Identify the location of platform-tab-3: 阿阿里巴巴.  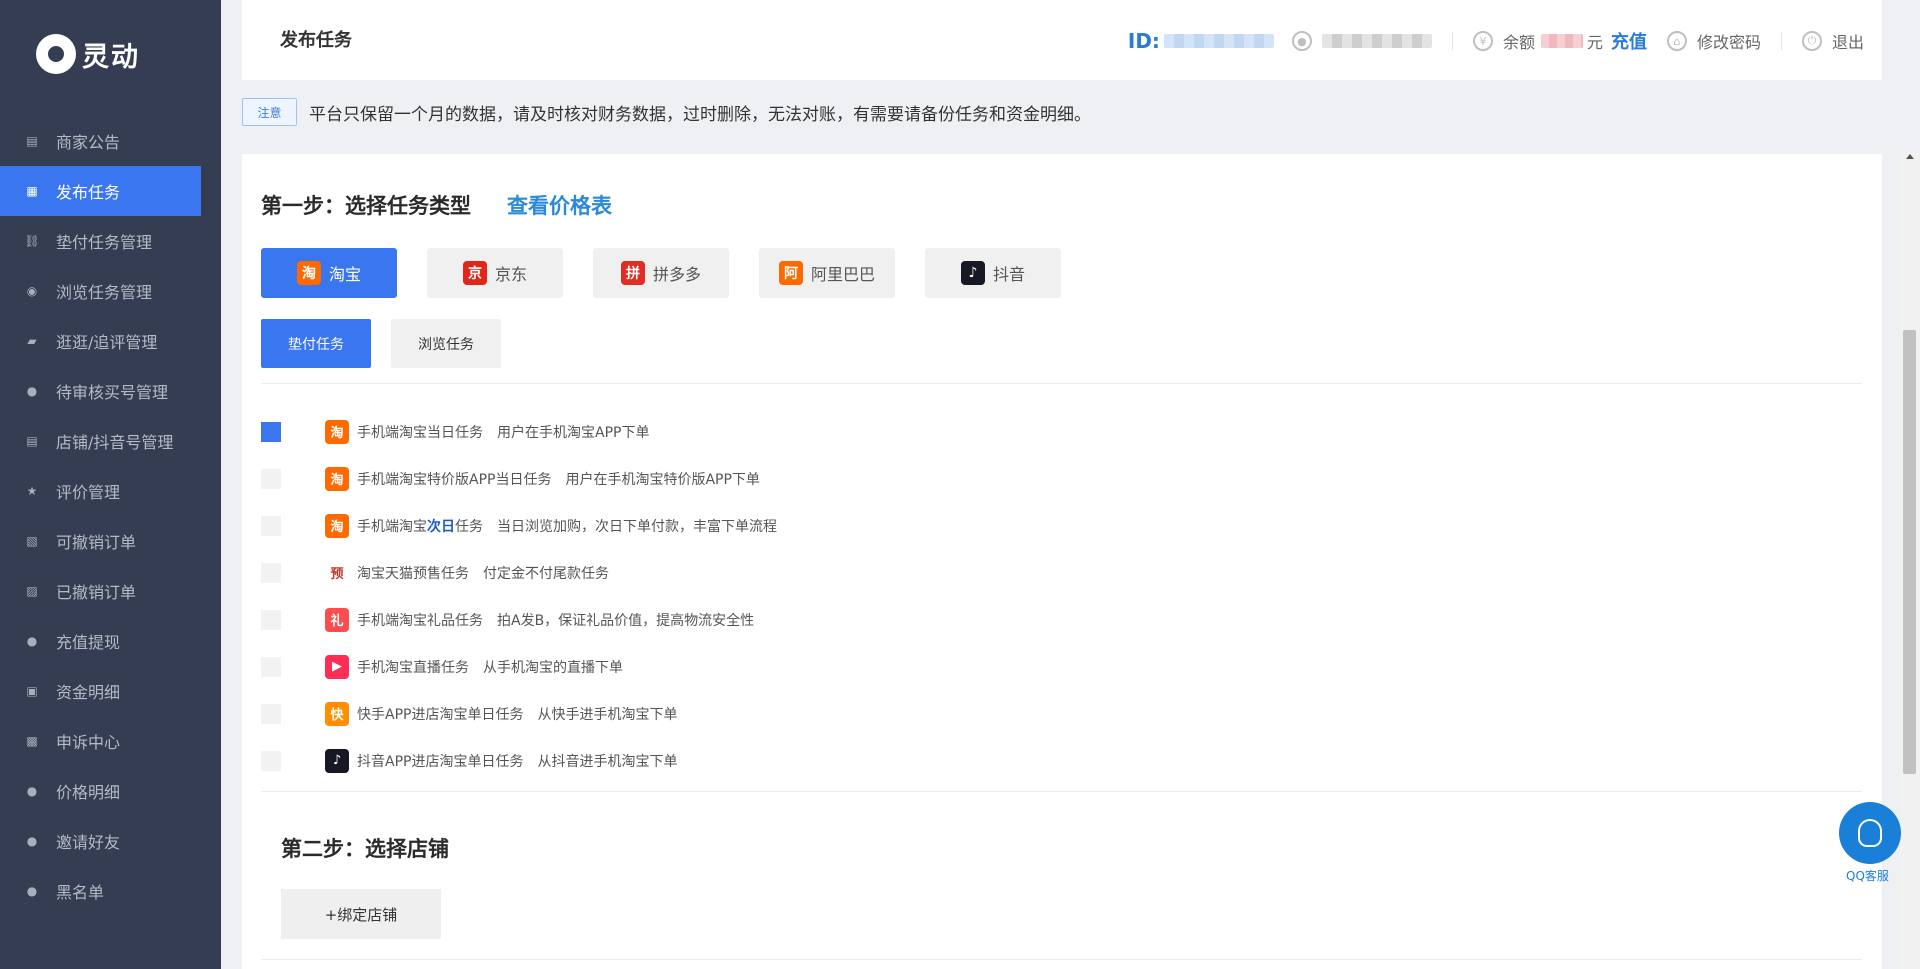
(827, 273).